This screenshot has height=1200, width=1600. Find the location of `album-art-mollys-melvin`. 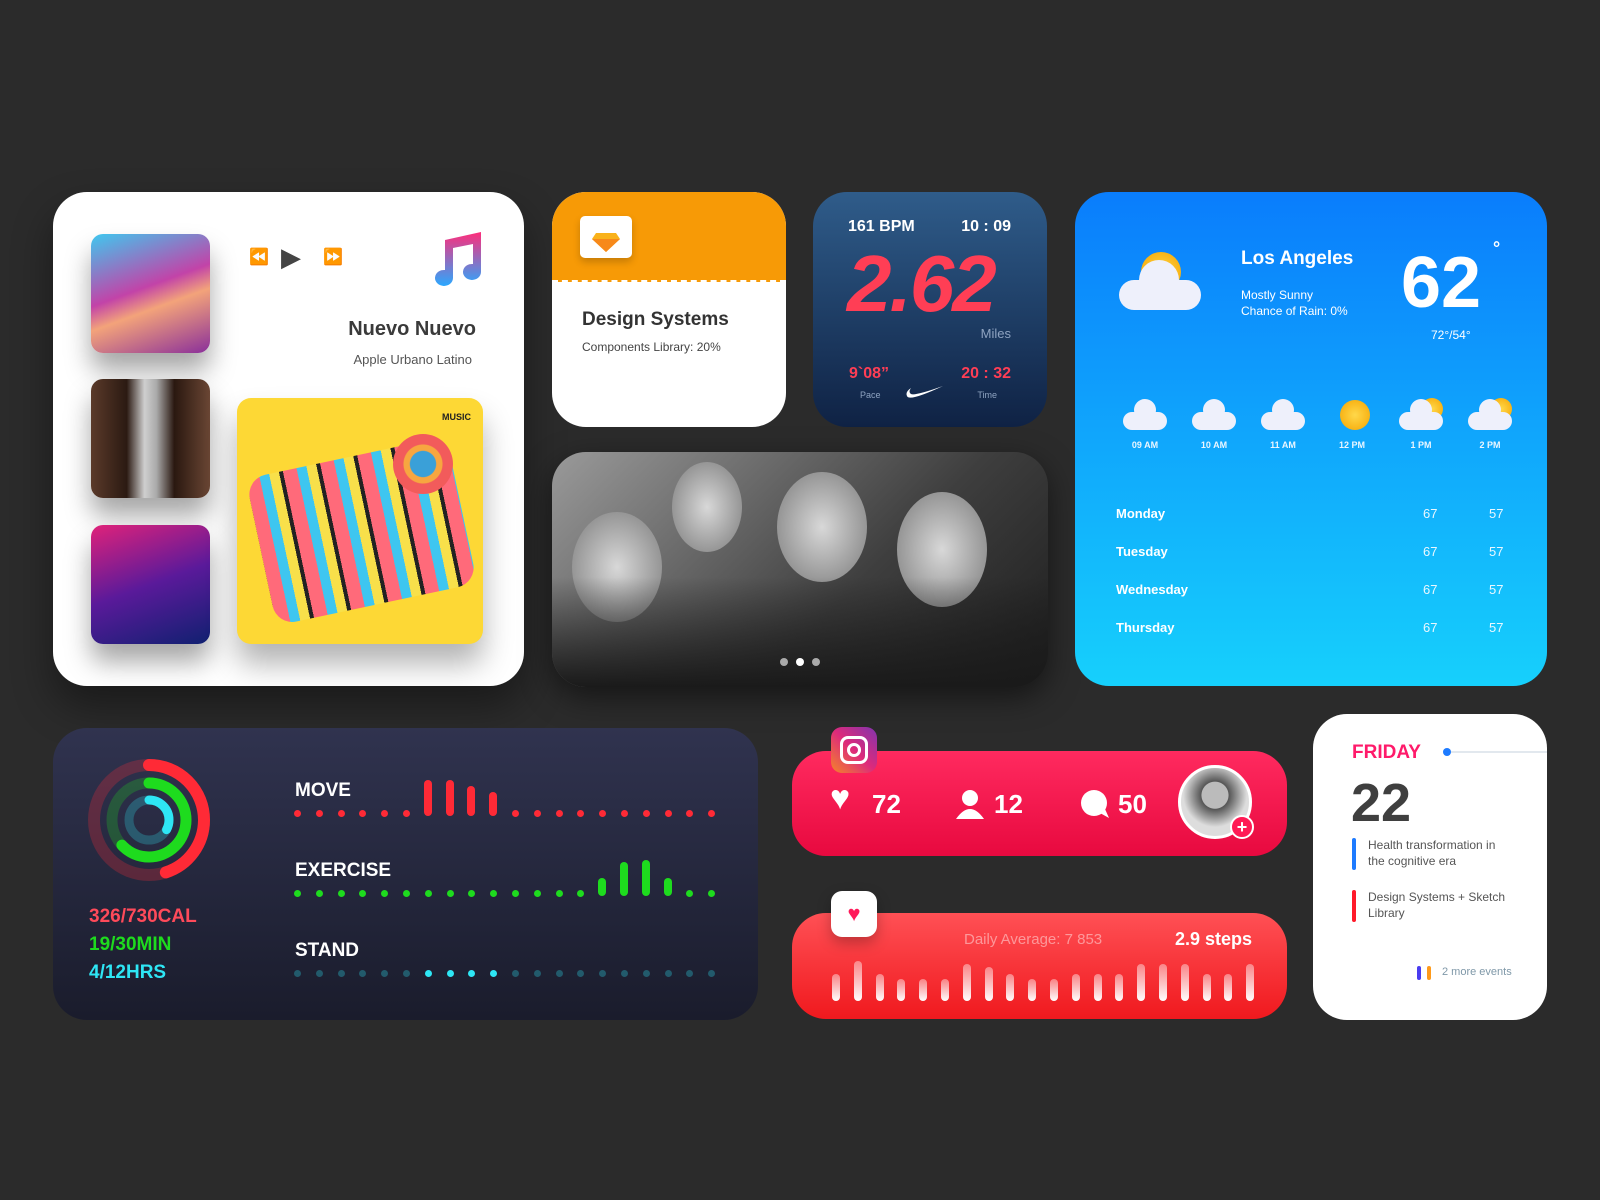

album-art-mollys-melvin is located at coordinates (150, 438).